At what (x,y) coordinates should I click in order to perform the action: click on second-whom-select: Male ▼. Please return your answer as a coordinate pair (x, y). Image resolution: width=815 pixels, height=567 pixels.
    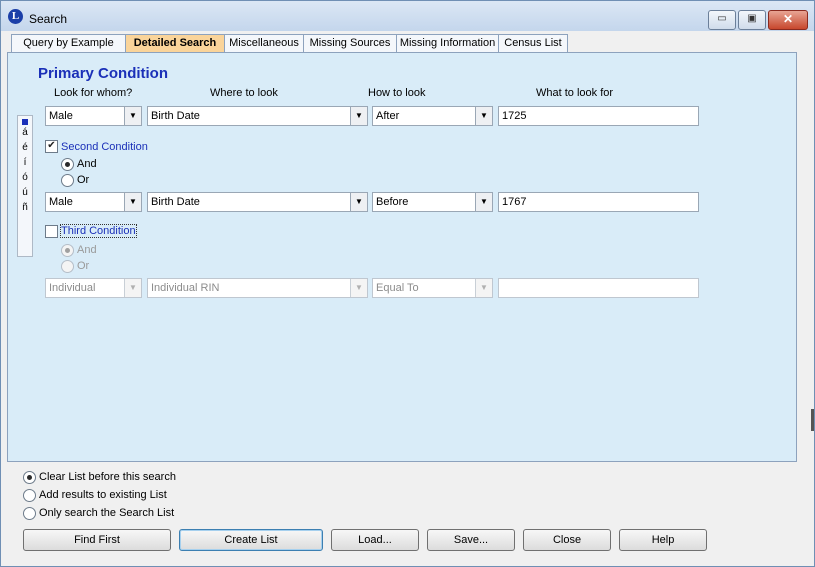
    Looking at the image, I should click on (93, 202).